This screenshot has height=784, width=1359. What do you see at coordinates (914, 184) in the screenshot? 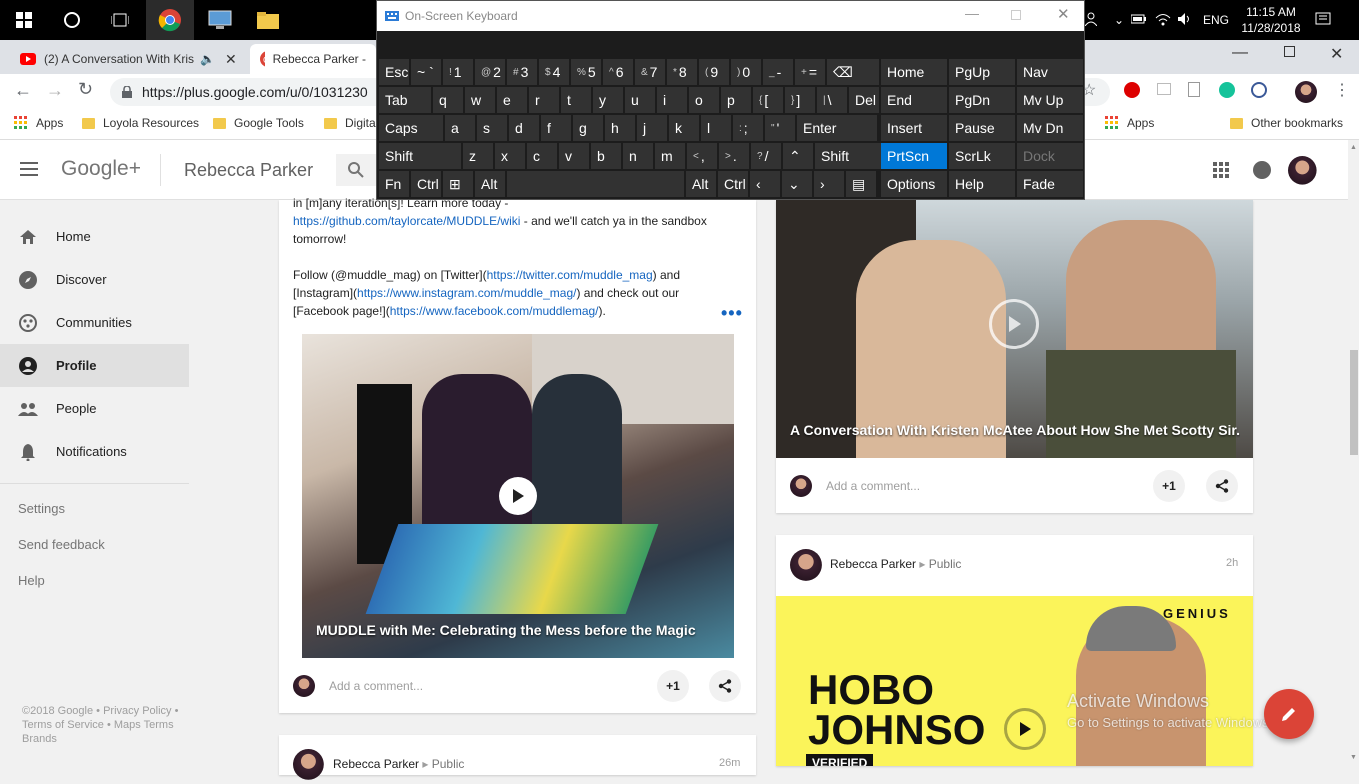
I see `osk-nav-key: Options` at bounding box center [914, 184].